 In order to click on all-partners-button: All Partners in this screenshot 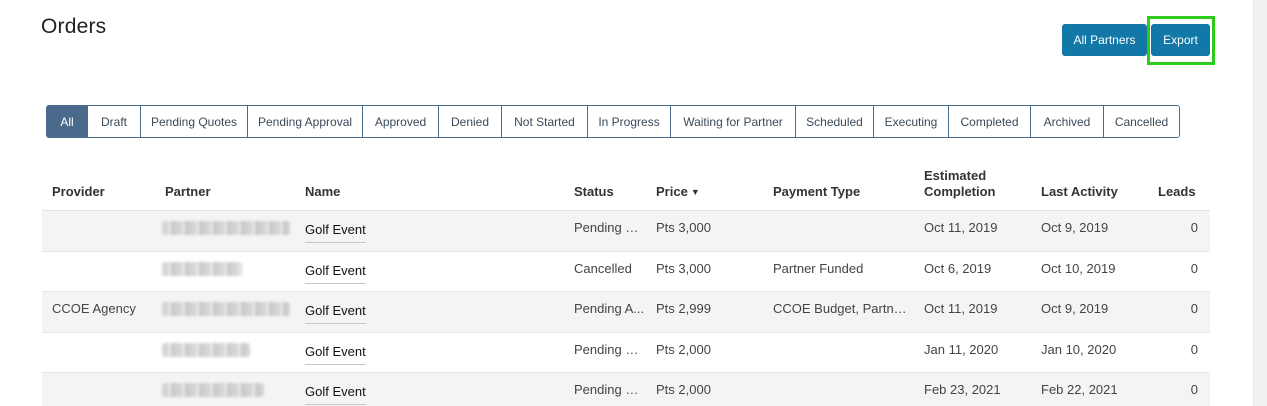, I will do `click(1104, 40)`.